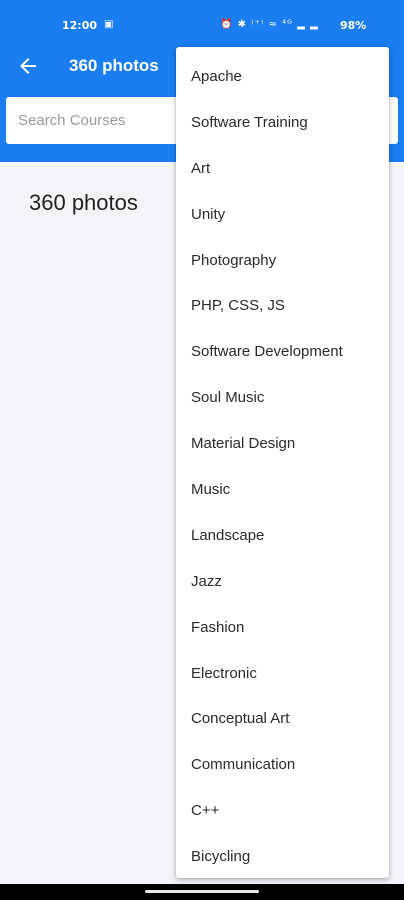 This screenshot has width=404, height=900. I want to click on menu-item: Jazz, so click(282, 583).